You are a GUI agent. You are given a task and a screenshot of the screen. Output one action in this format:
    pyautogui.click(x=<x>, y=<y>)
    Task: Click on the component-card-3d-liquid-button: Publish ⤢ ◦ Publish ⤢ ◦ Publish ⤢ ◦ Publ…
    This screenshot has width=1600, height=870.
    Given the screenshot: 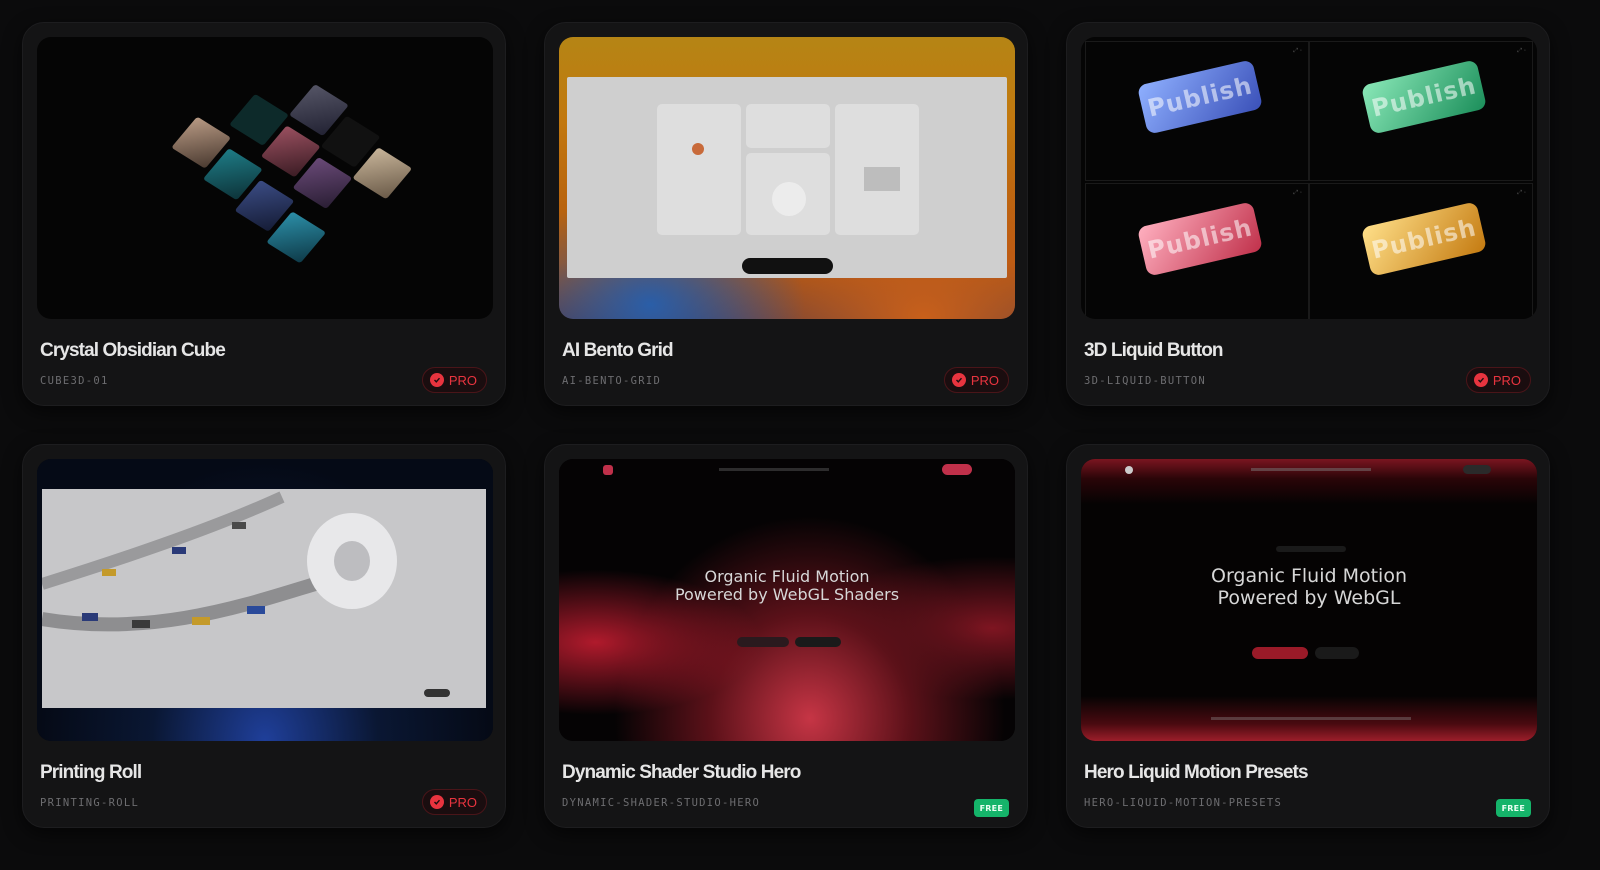 What is the action you would take?
    pyautogui.click(x=1308, y=214)
    